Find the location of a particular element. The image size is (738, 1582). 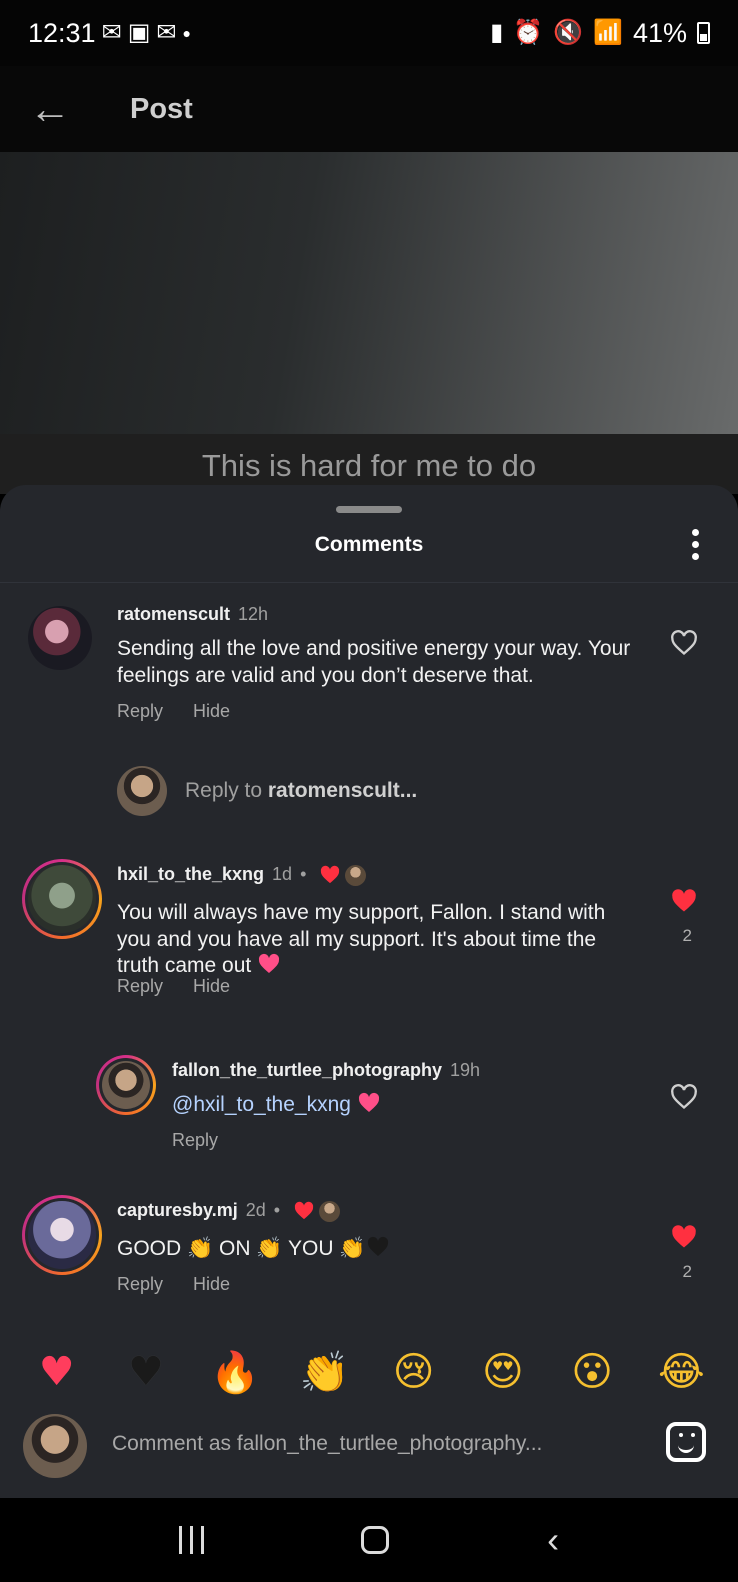

comment-time: 19h is located at coordinates (465, 1070).